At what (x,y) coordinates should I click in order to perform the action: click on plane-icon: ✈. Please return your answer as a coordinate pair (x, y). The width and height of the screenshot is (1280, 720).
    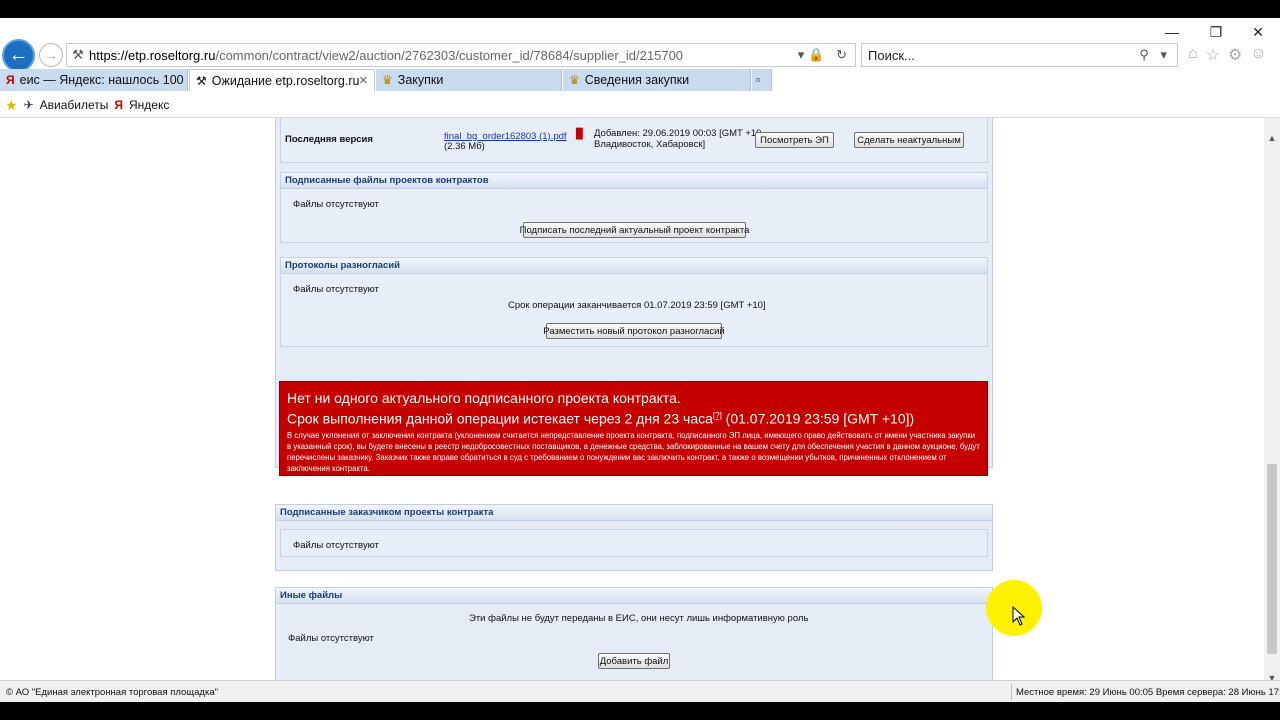
    Looking at the image, I should click on (28, 105).